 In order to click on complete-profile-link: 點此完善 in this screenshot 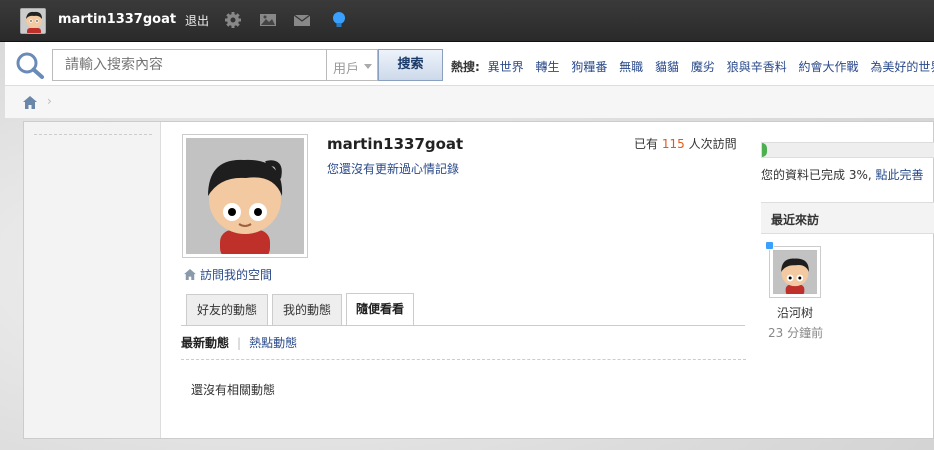, I will do `click(900, 175)`.